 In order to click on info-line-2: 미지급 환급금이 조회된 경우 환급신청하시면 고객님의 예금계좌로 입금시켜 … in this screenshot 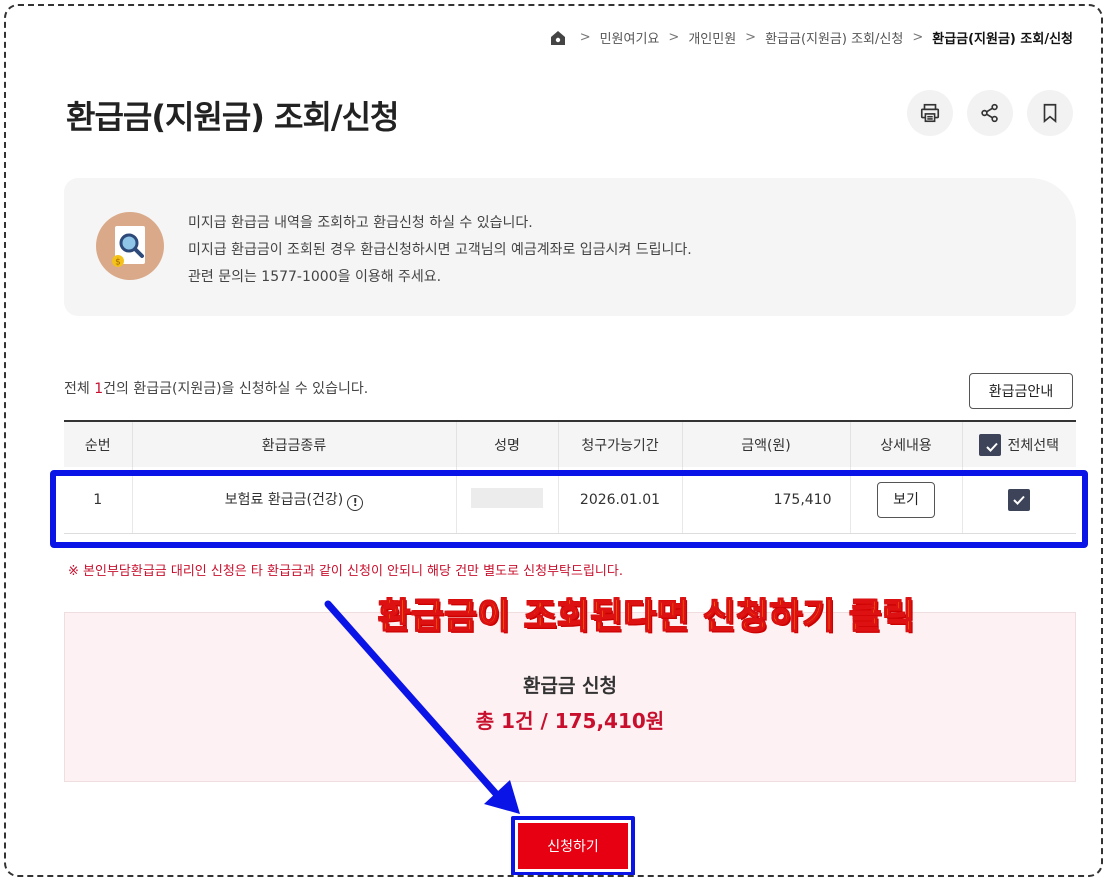, I will do `click(440, 250)`.